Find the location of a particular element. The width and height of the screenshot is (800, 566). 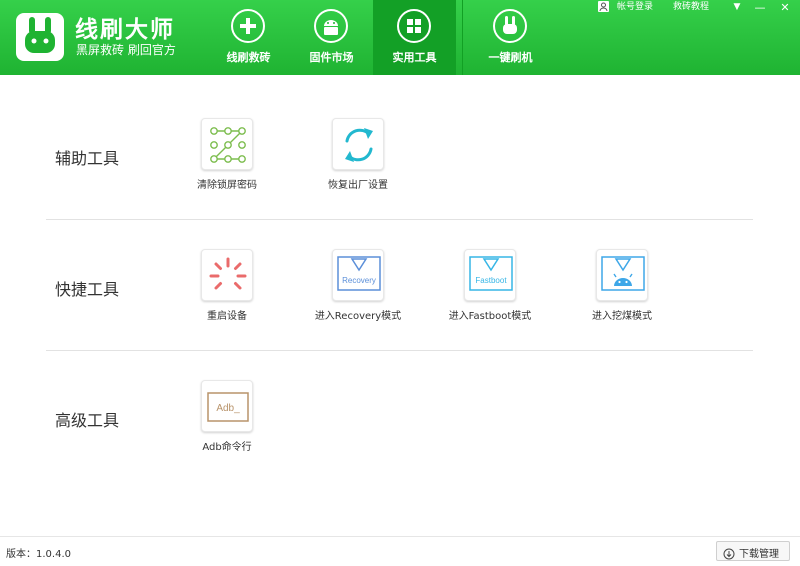

plus-circle-icon is located at coordinates (248, 26).